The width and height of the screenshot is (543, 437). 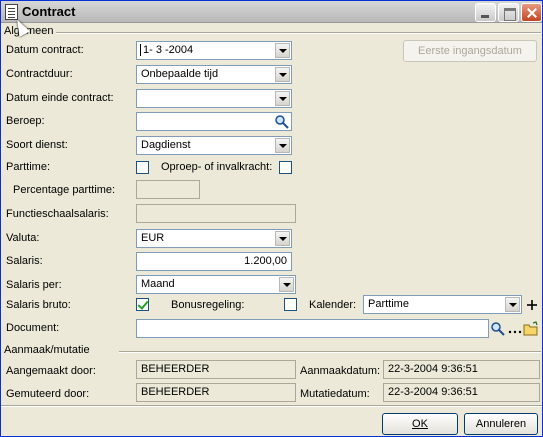 What do you see at coordinates (531, 12) in the screenshot?
I see `close-button` at bounding box center [531, 12].